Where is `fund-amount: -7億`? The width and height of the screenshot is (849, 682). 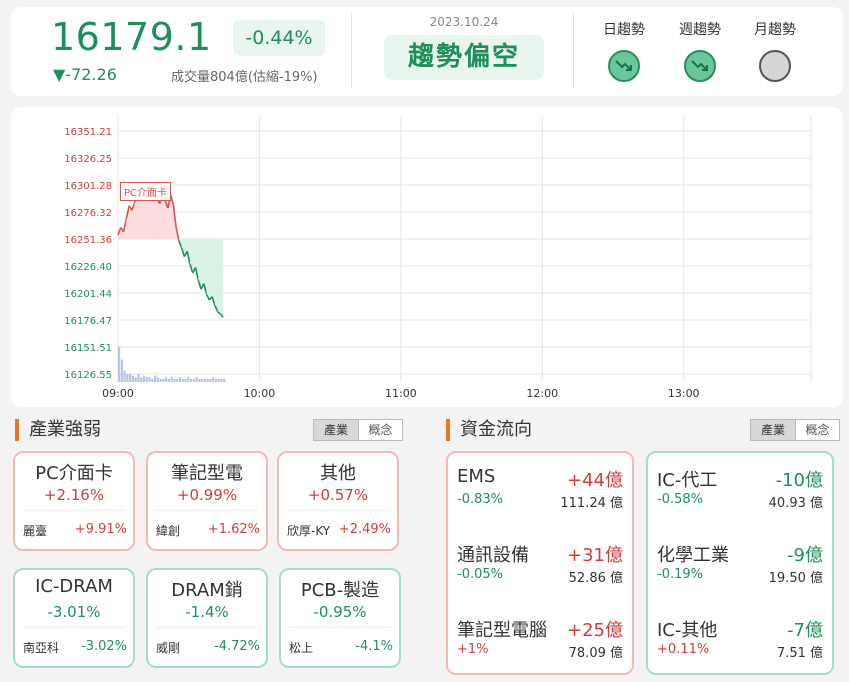 fund-amount: -7億 is located at coordinates (805, 630).